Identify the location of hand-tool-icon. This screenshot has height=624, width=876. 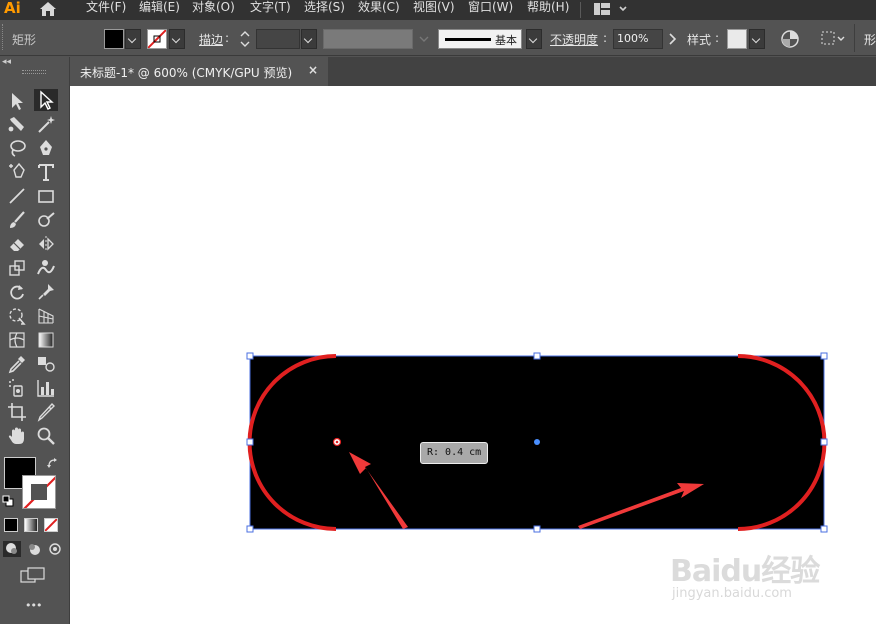
(17, 436).